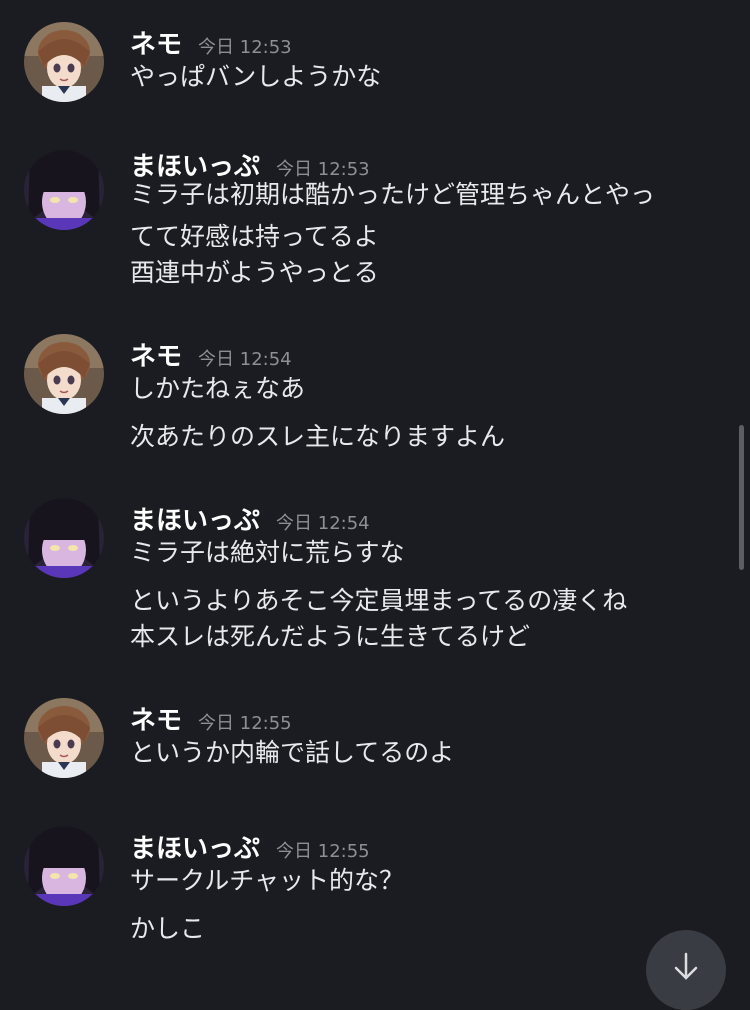 The height and width of the screenshot is (1010, 750). What do you see at coordinates (292, 752) in the screenshot?
I see `message-text: というか内輪で話してるのよ` at bounding box center [292, 752].